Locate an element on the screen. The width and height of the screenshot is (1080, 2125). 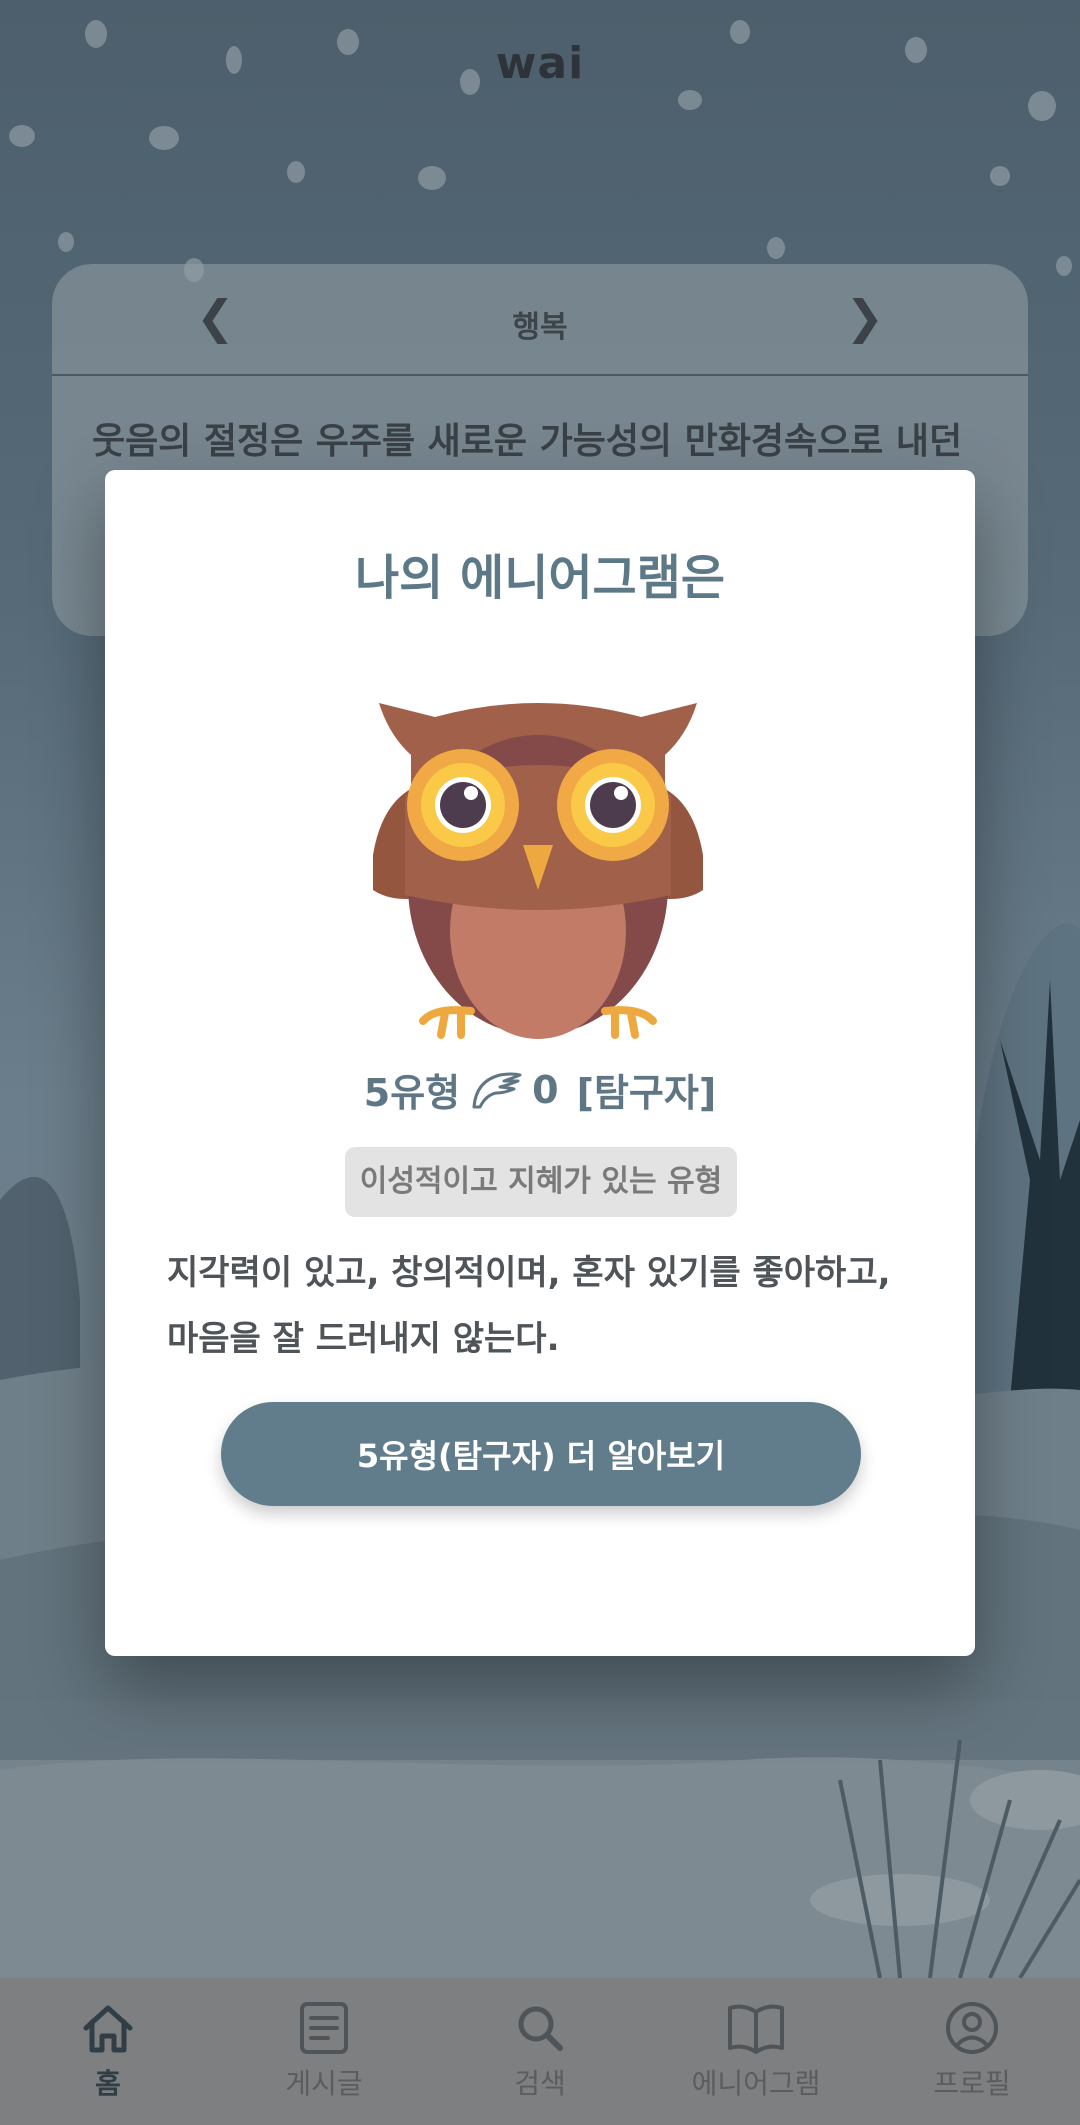
nav-item-search: 검색 is located at coordinates (540, 2051).